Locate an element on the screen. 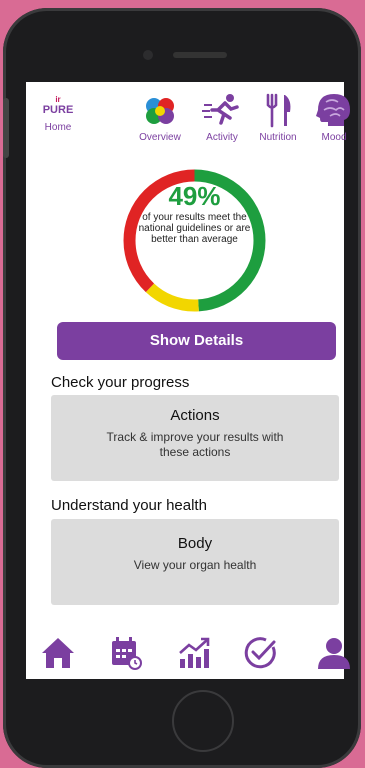  tab-mood: Mood is located at coordinates (334, 117).